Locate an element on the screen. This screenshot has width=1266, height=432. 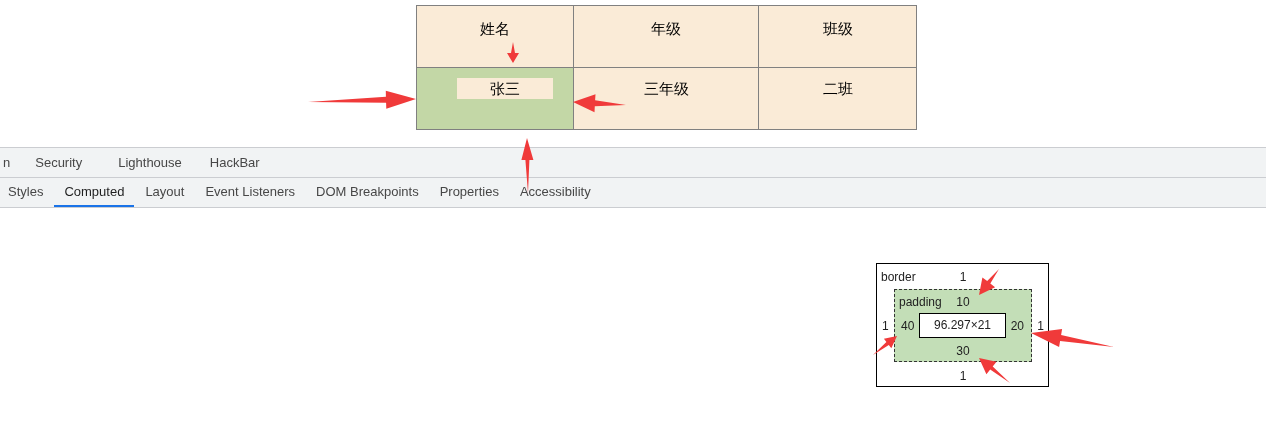
padding-right-value: 20 is located at coordinates (1017, 326).